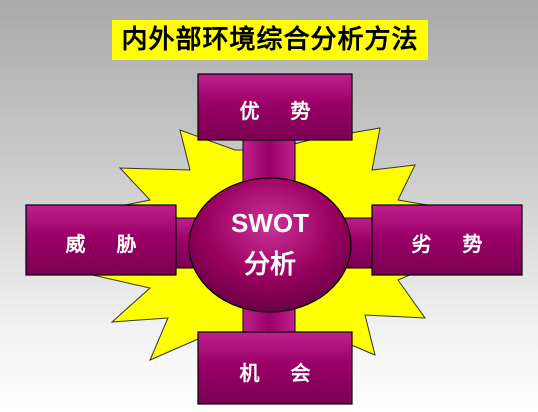 The height and width of the screenshot is (412, 538). I want to click on swot-title: SWOT, so click(270, 223).